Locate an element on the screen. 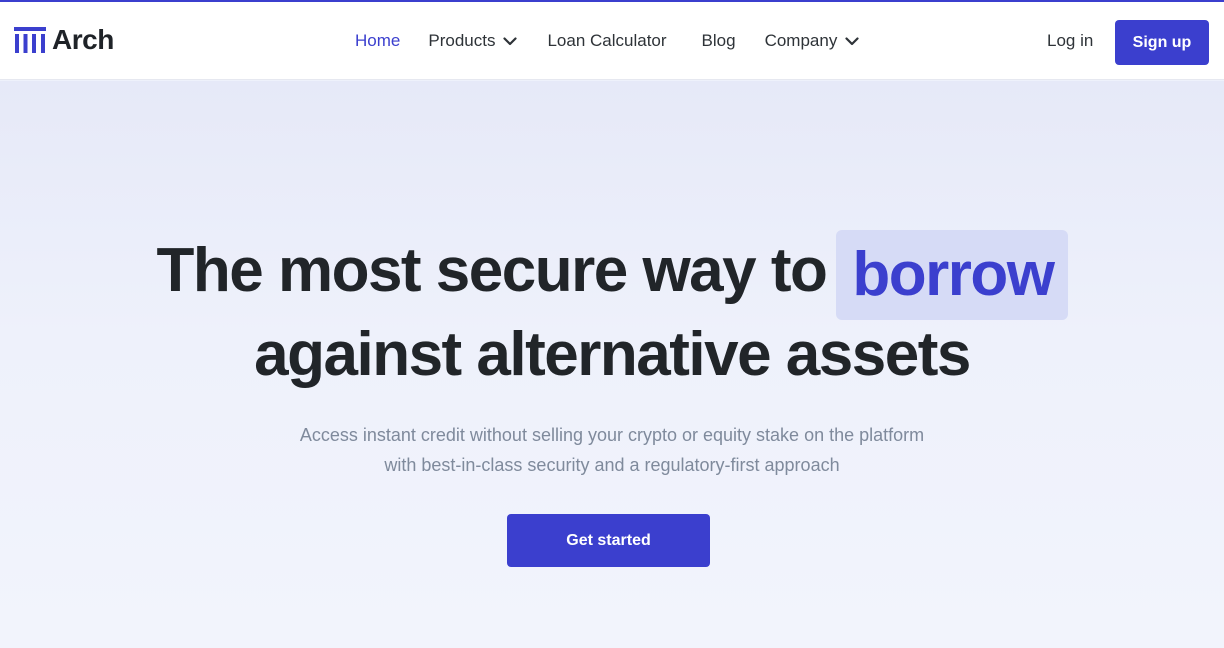 This screenshot has width=1224, height=648. signup-button: Sign up is located at coordinates (1162, 42).